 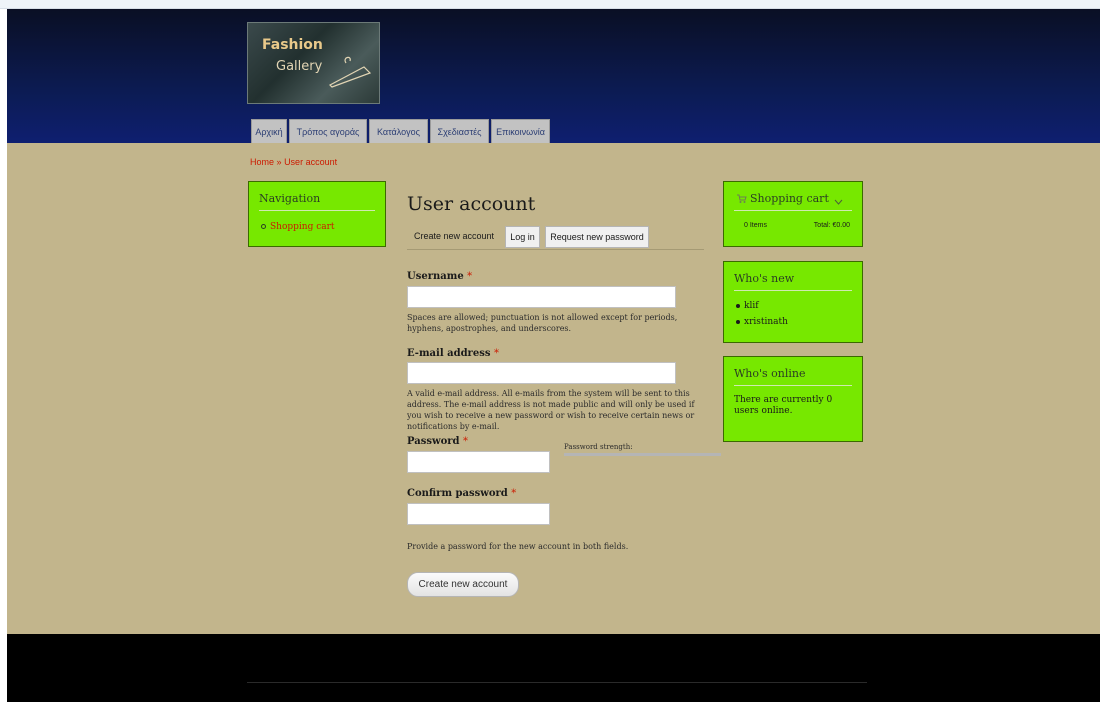 What do you see at coordinates (783, 405) in the screenshot?
I see `whos-online-text: There are currently 0 users online.` at bounding box center [783, 405].